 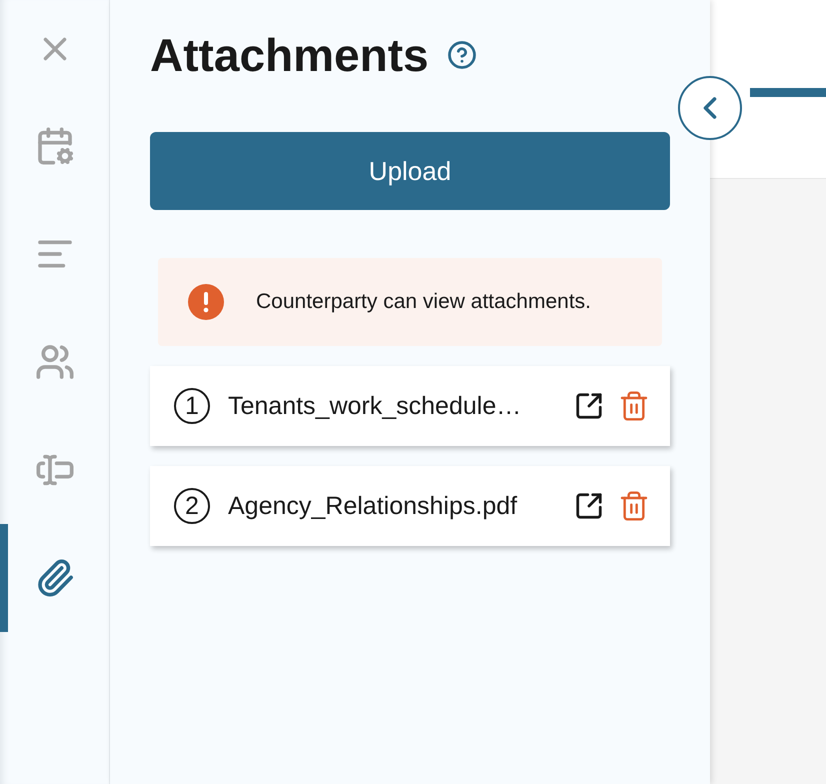 I want to click on warning-icon, so click(x=206, y=302).